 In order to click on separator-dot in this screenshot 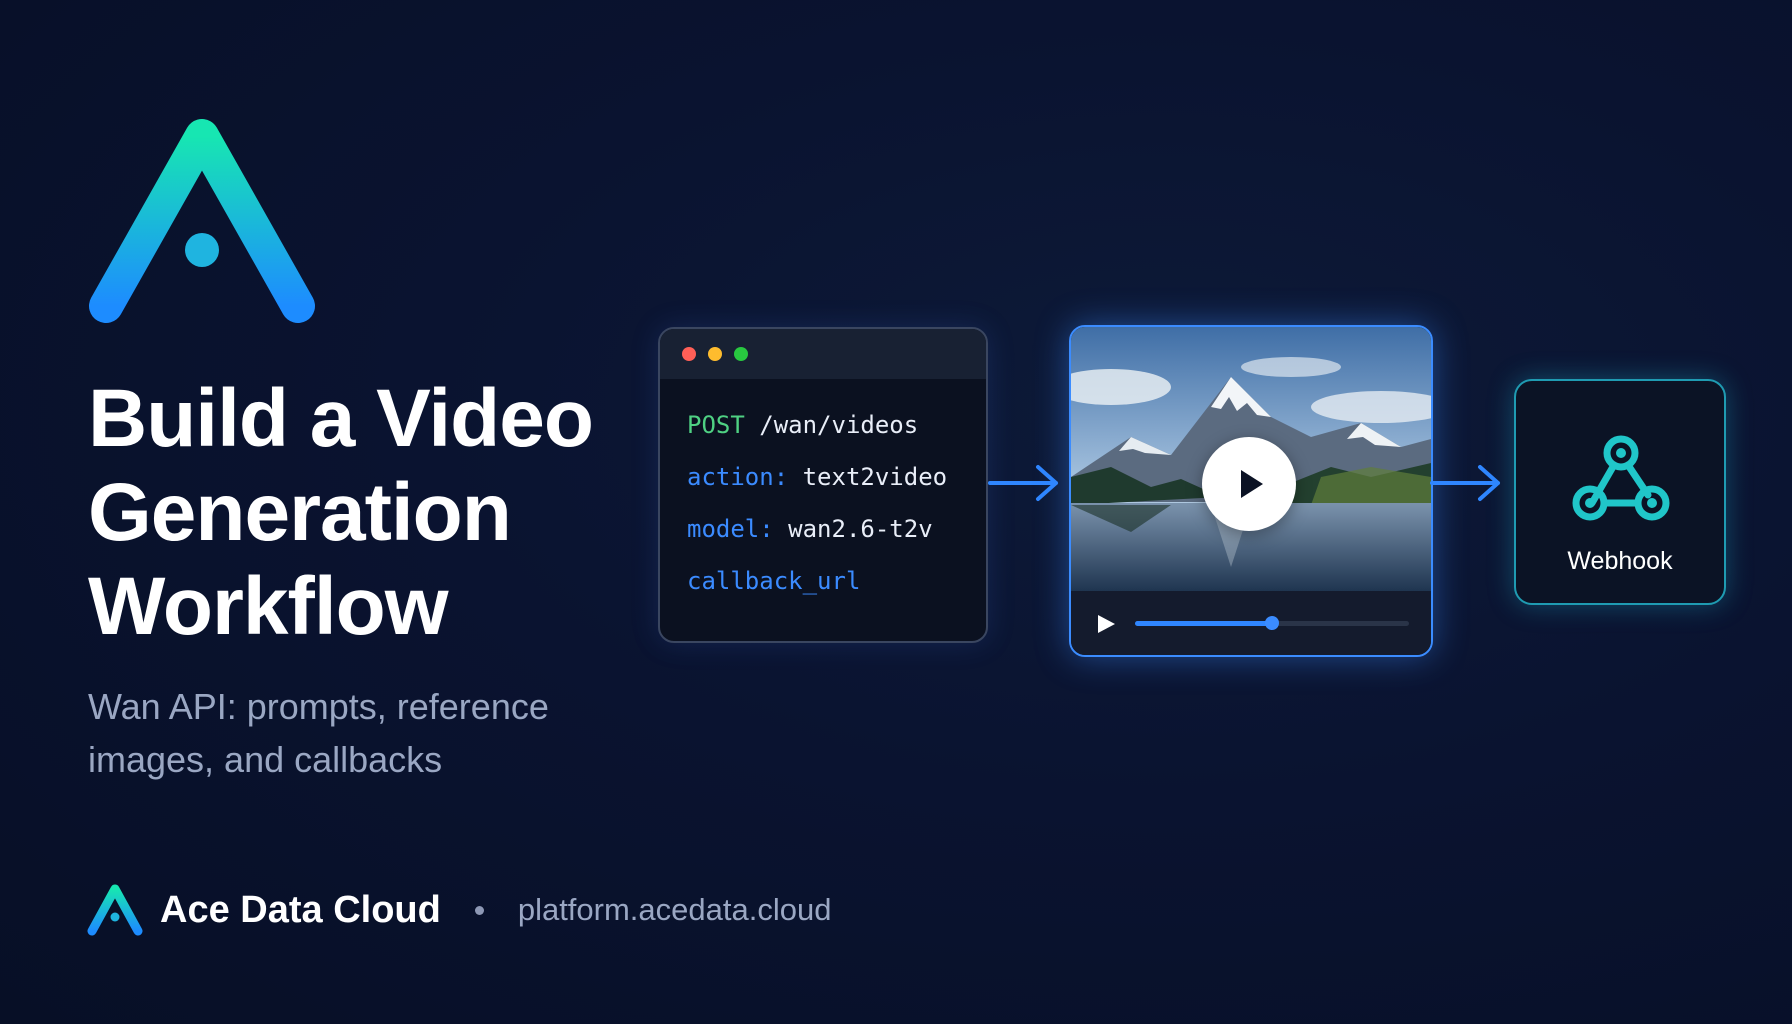, I will do `click(479, 910)`.